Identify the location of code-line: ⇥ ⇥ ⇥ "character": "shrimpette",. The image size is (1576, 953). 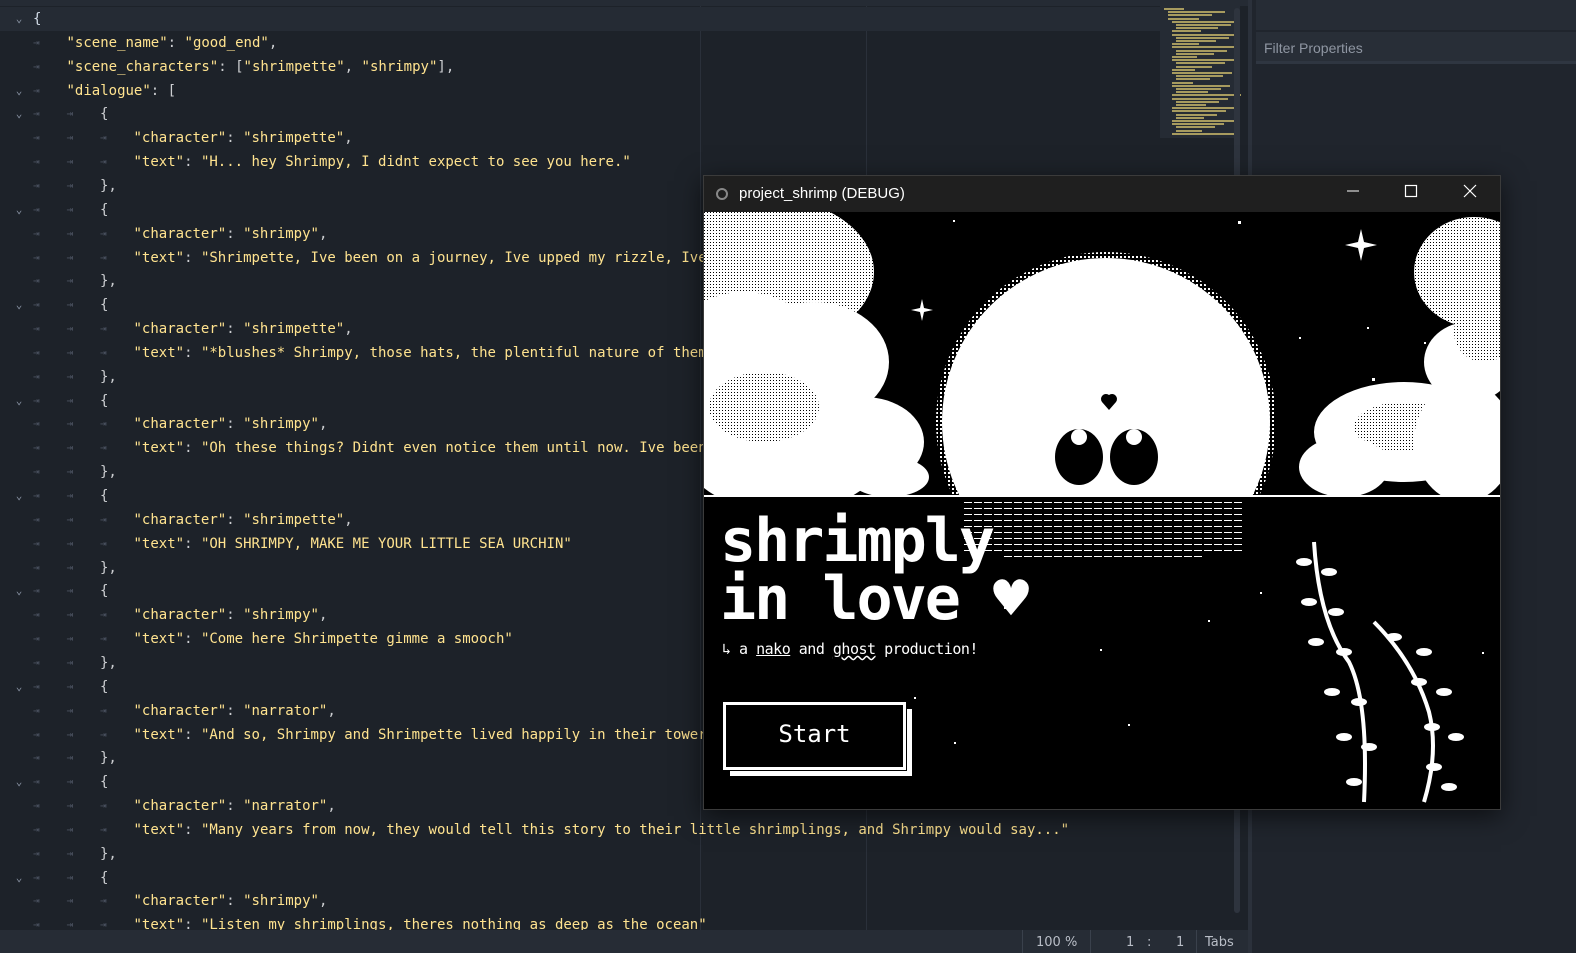
(580, 138).